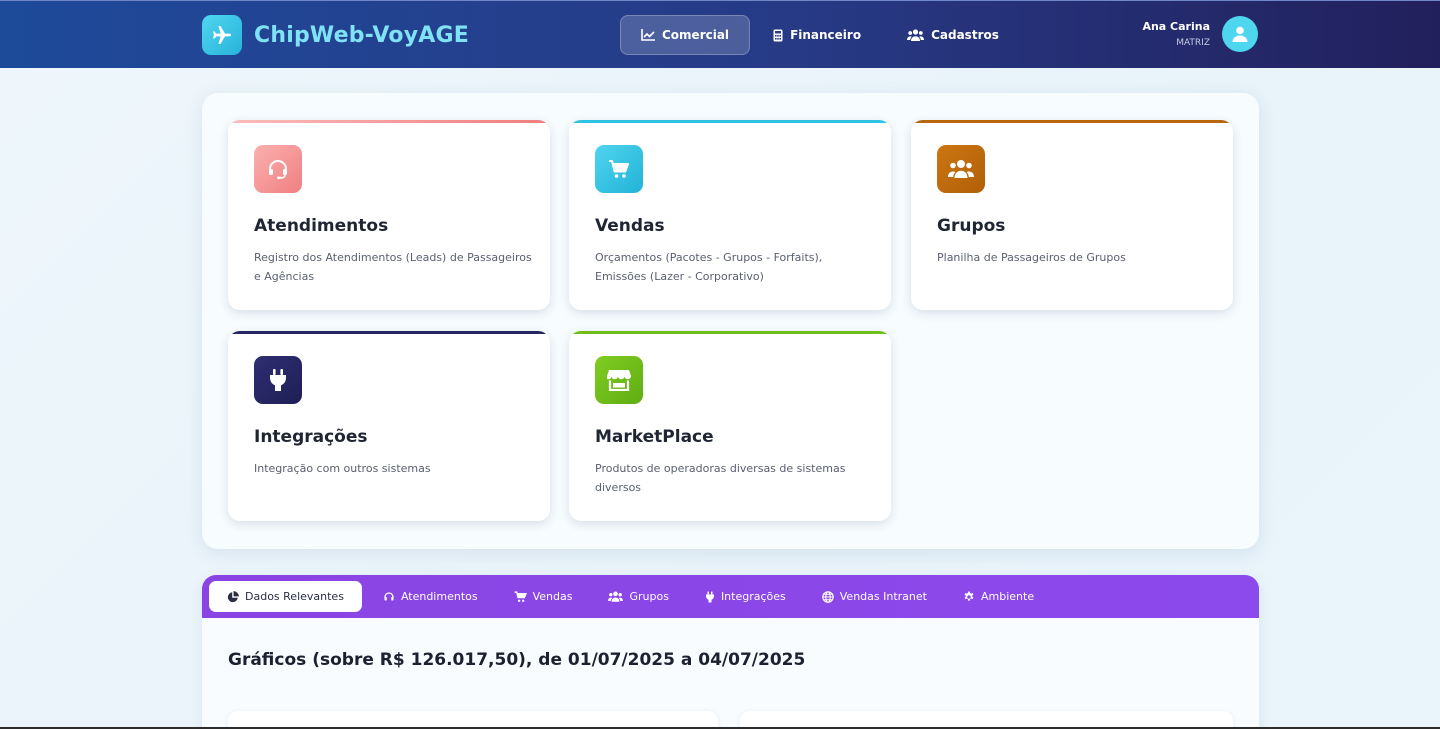 This screenshot has width=1440, height=729. What do you see at coordinates (826, 35) in the screenshot?
I see `nav-financeiro-label: Financeiro` at bounding box center [826, 35].